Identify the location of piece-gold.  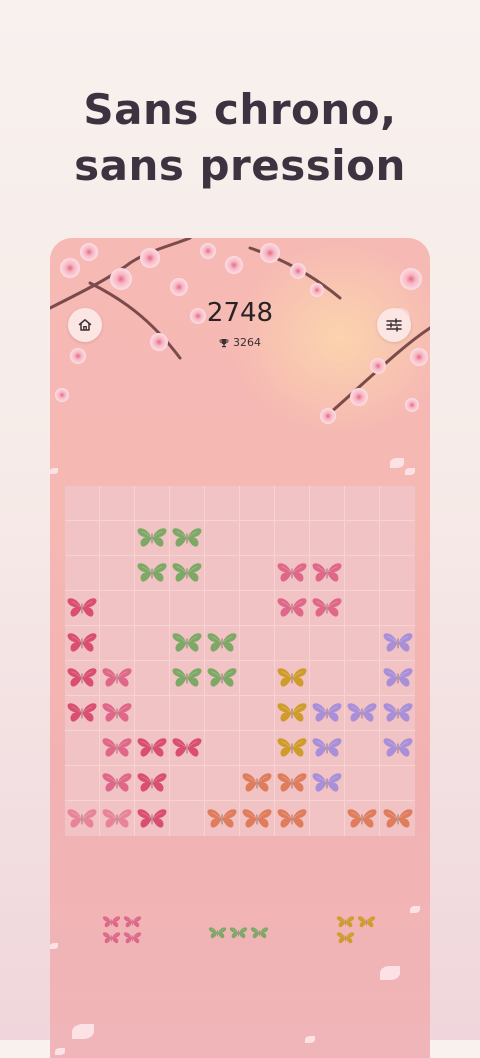
(356, 929).